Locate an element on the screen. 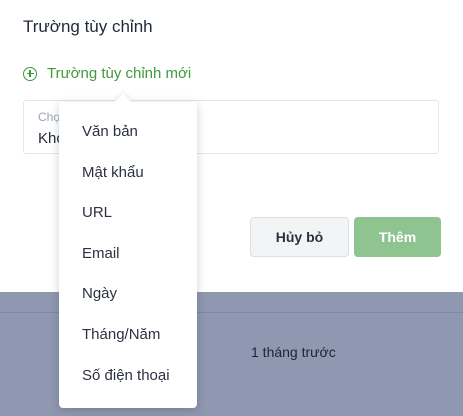 This screenshot has width=463, height=416. option-url: URL is located at coordinates (128, 213).